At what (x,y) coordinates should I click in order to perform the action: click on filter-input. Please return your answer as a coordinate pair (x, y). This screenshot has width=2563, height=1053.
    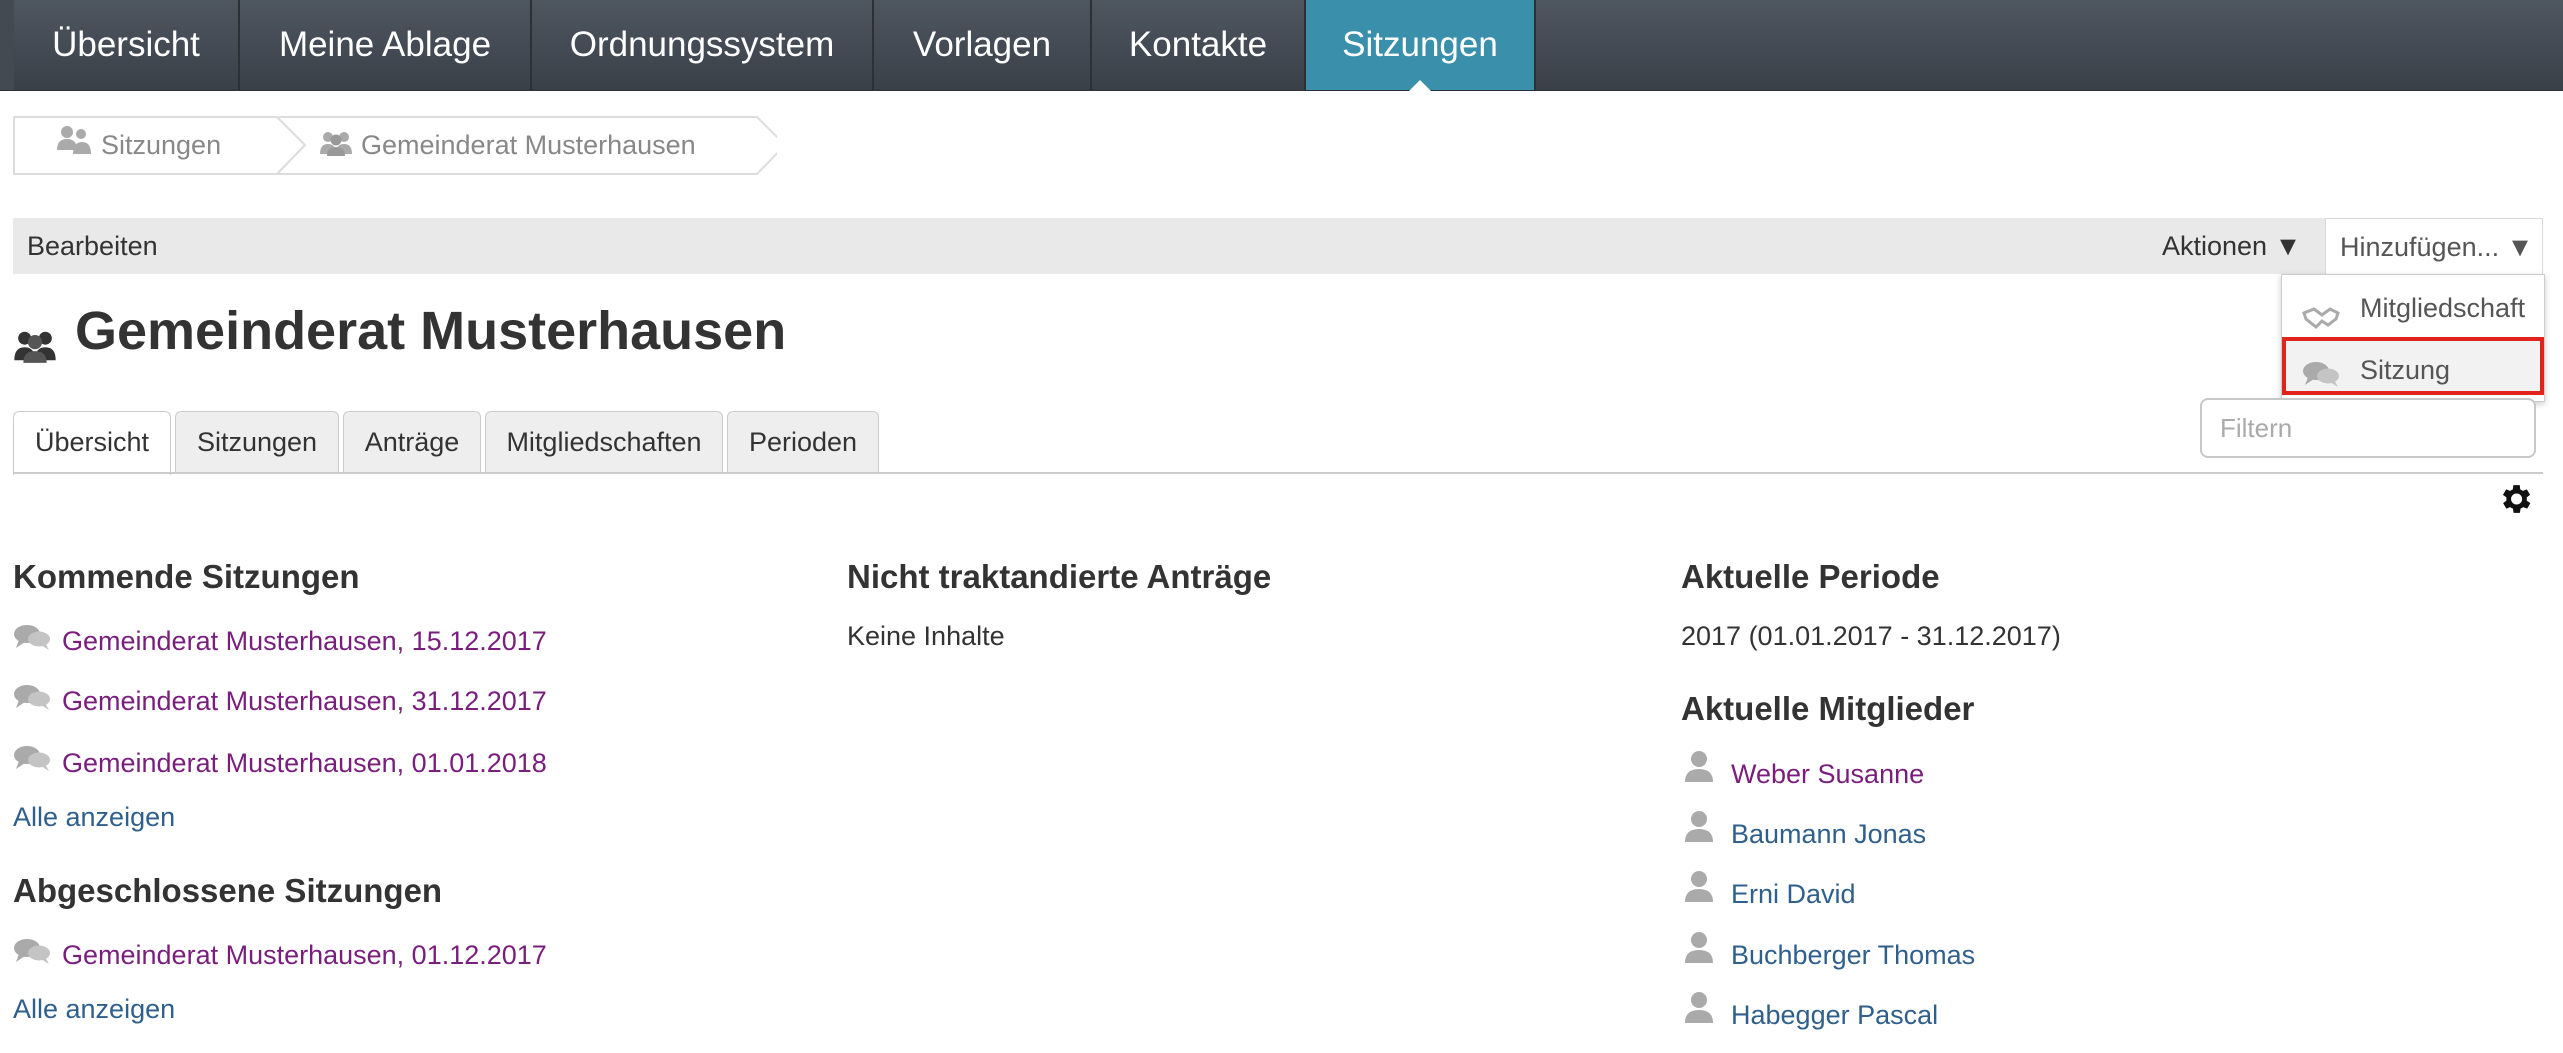
    Looking at the image, I should click on (2368, 428).